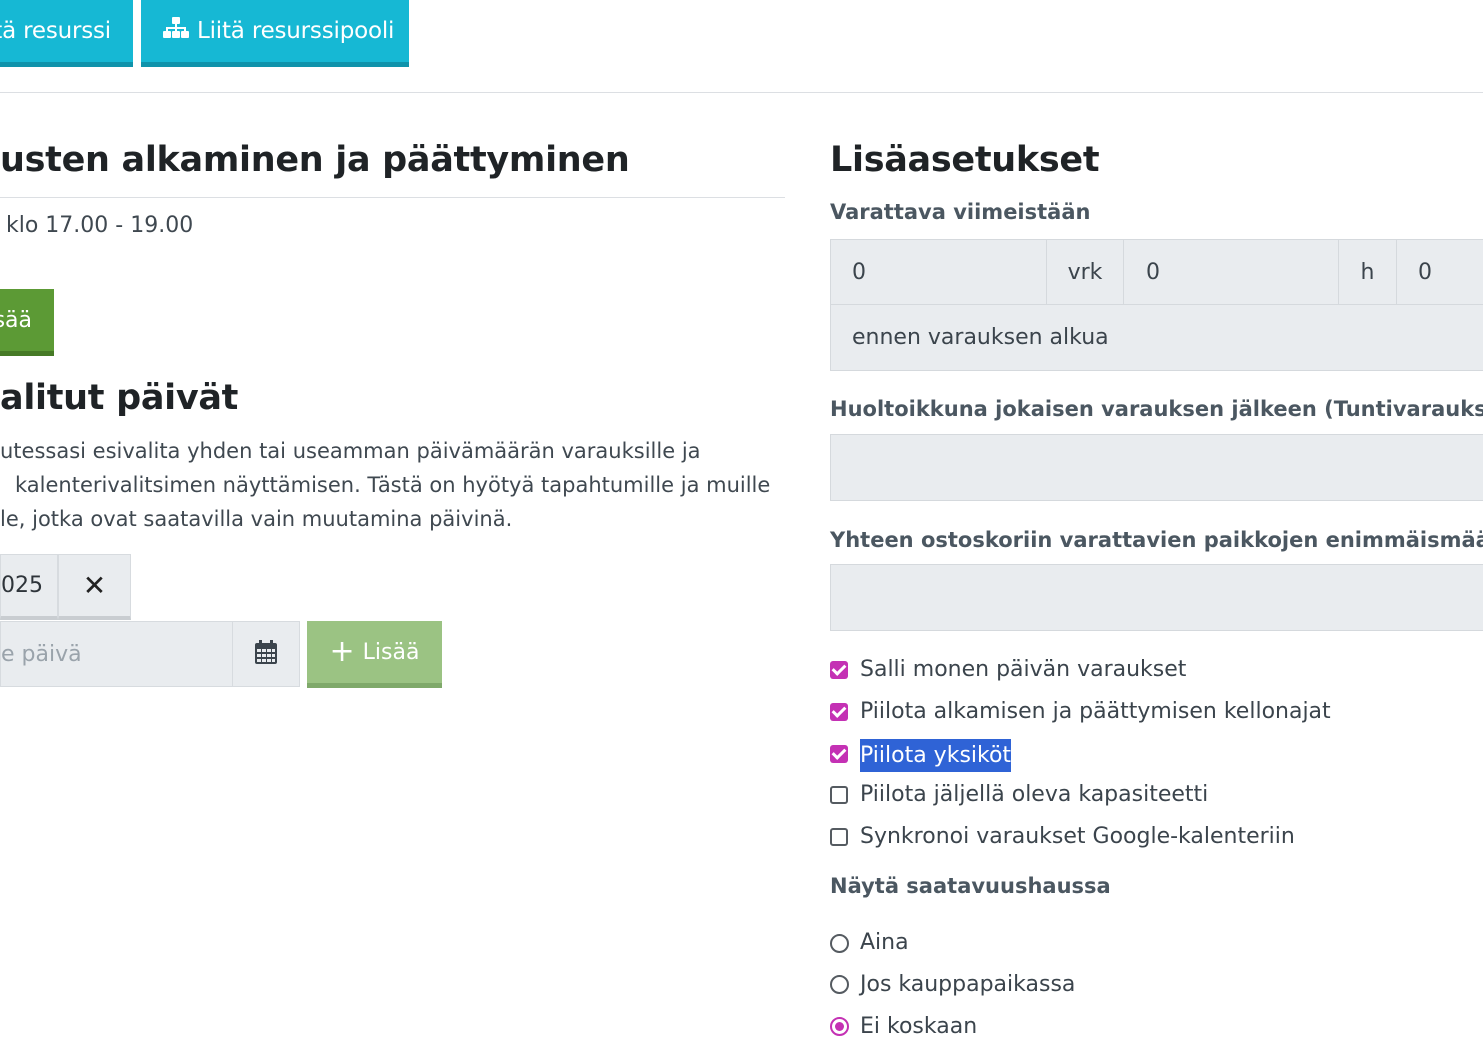  Describe the element at coordinates (884, 942) in the screenshot. I see `radio-always-label: Aina` at that location.